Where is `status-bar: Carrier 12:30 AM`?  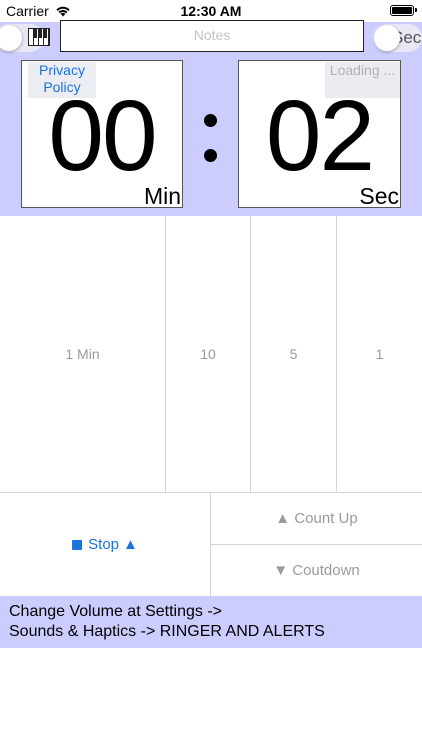
status-bar: Carrier 12:30 AM is located at coordinates (211, 11).